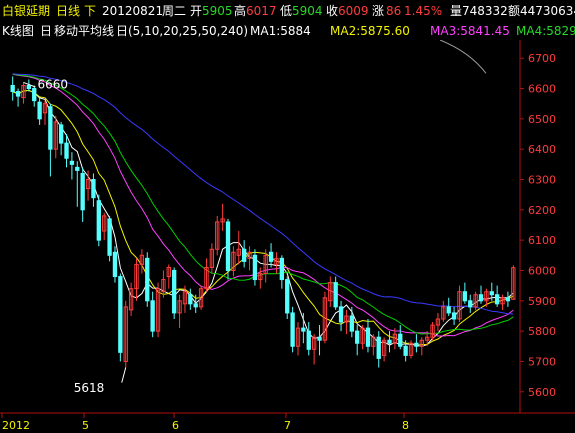  Describe the element at coordinates (405, 425) in the screenshot. I see `date-tick-label: 8` at that location.